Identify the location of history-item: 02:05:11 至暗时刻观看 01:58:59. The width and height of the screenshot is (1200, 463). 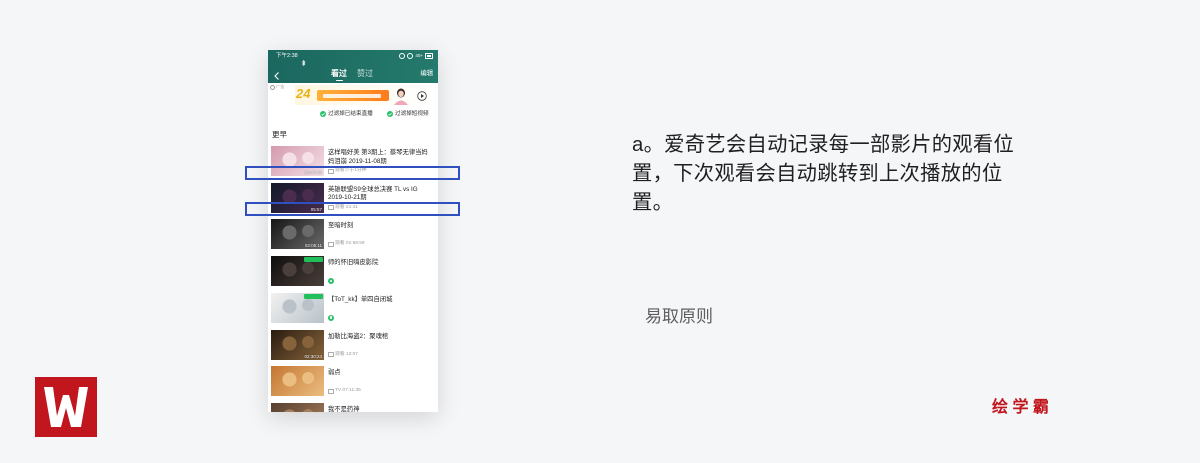
(353, 234).